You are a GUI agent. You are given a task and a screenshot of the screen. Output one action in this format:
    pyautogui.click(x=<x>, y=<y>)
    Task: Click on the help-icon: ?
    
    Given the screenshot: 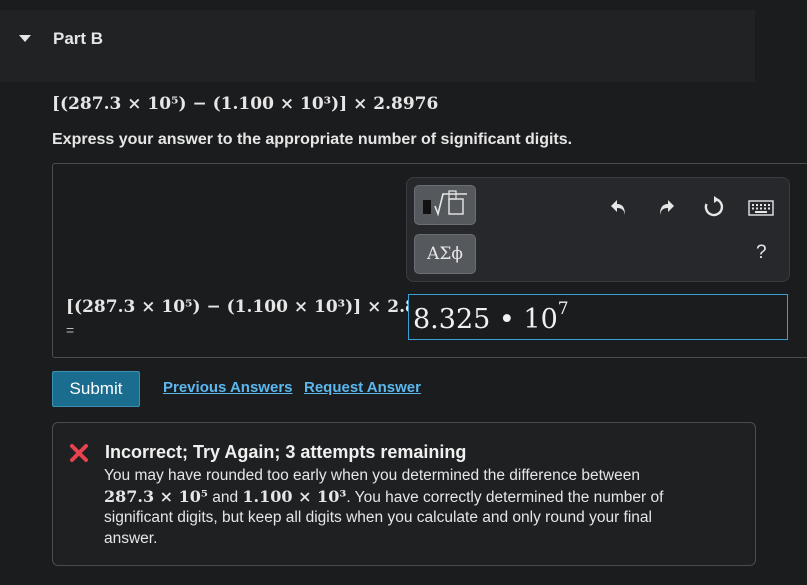 What is the action you would take?
    pyautogui.click(x=761, y=253)
    